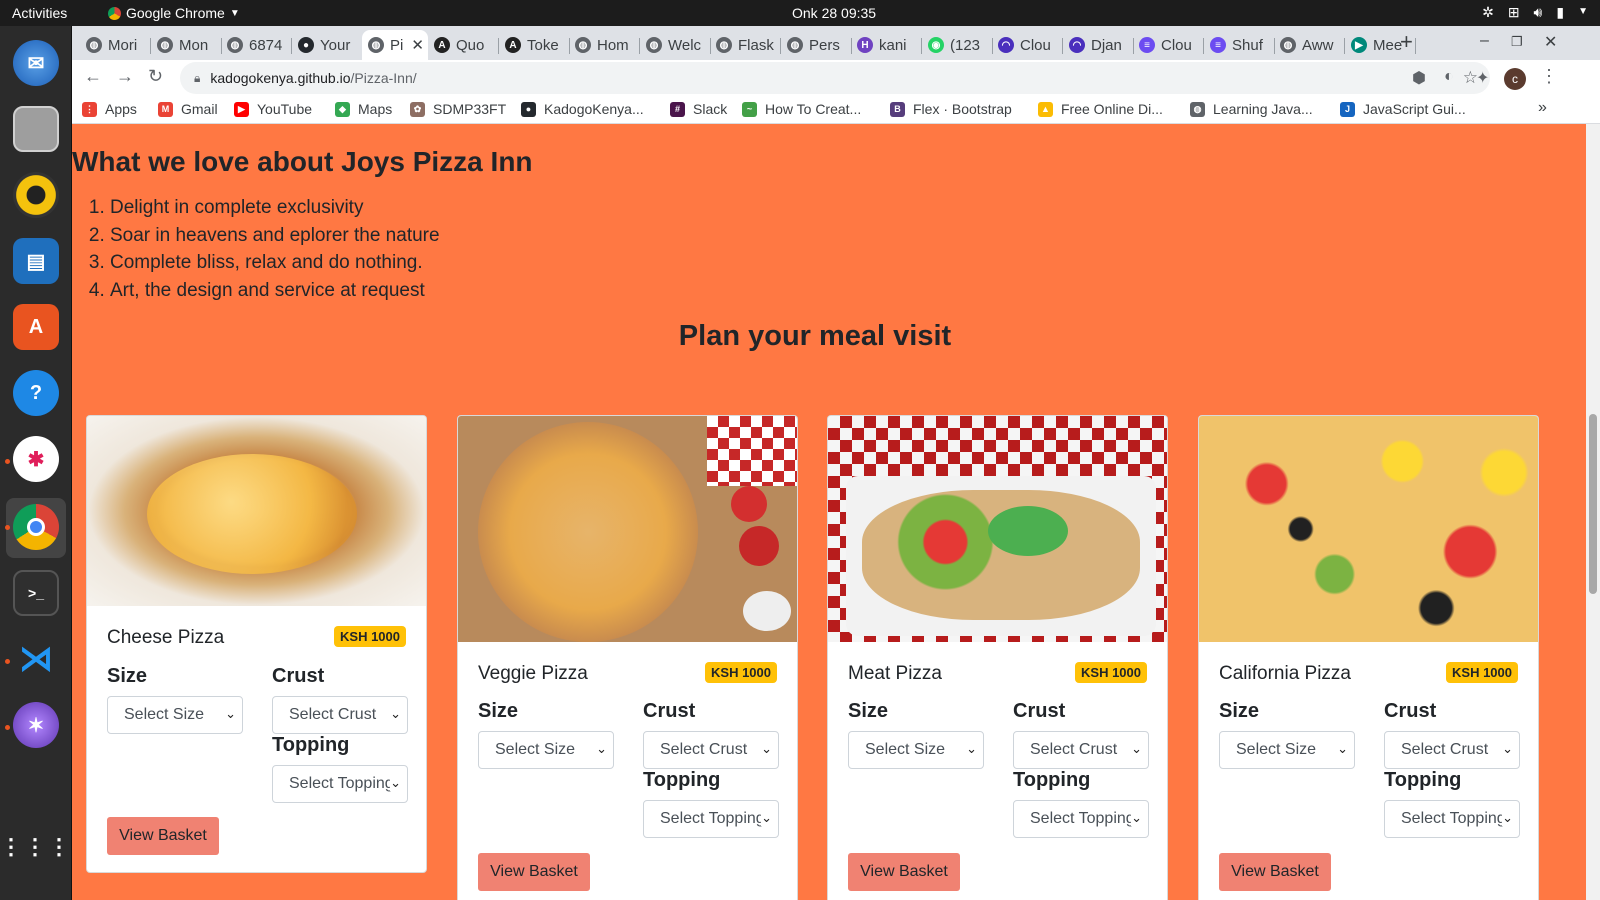 This screenshot has width=1600, height=900. Describe the element at coordinates (724, 45) in the screenshot. I see `globe-icon: ◍` at that location.